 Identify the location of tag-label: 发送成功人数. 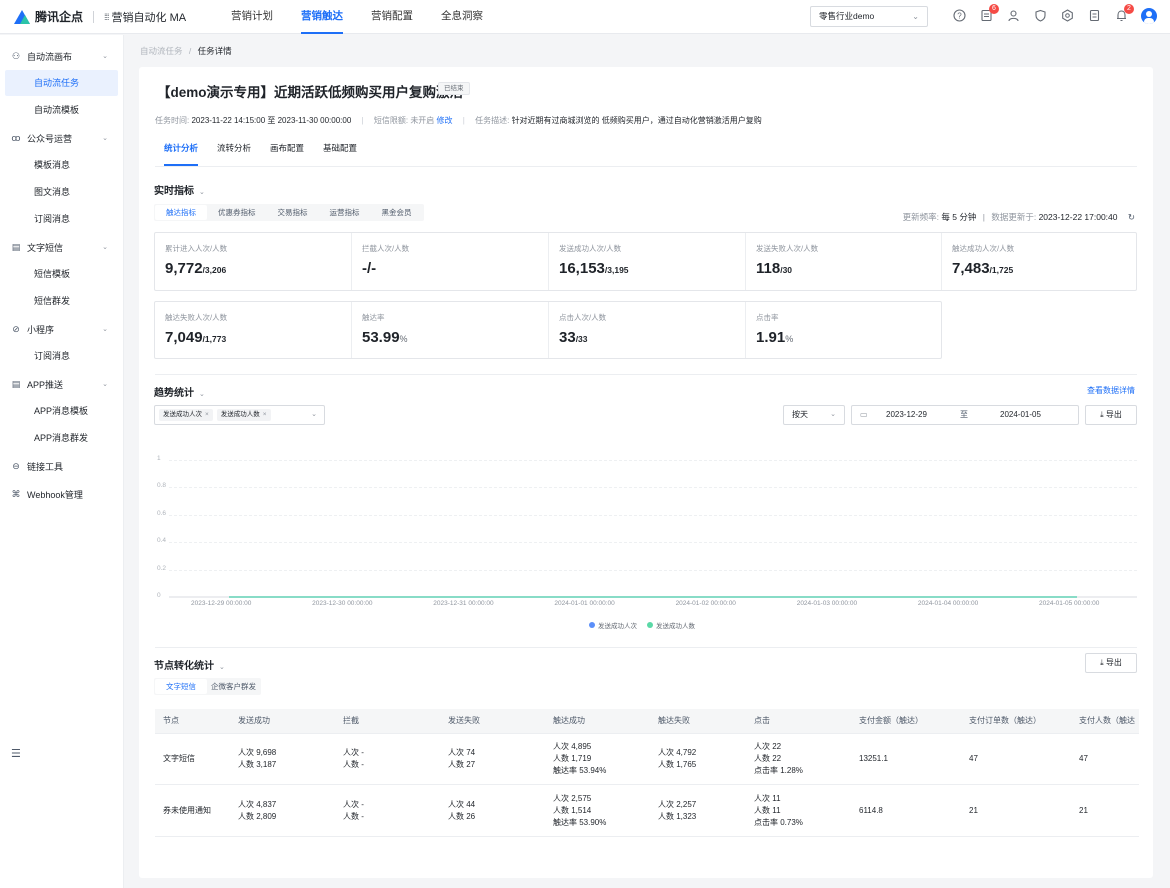
(240, 414).